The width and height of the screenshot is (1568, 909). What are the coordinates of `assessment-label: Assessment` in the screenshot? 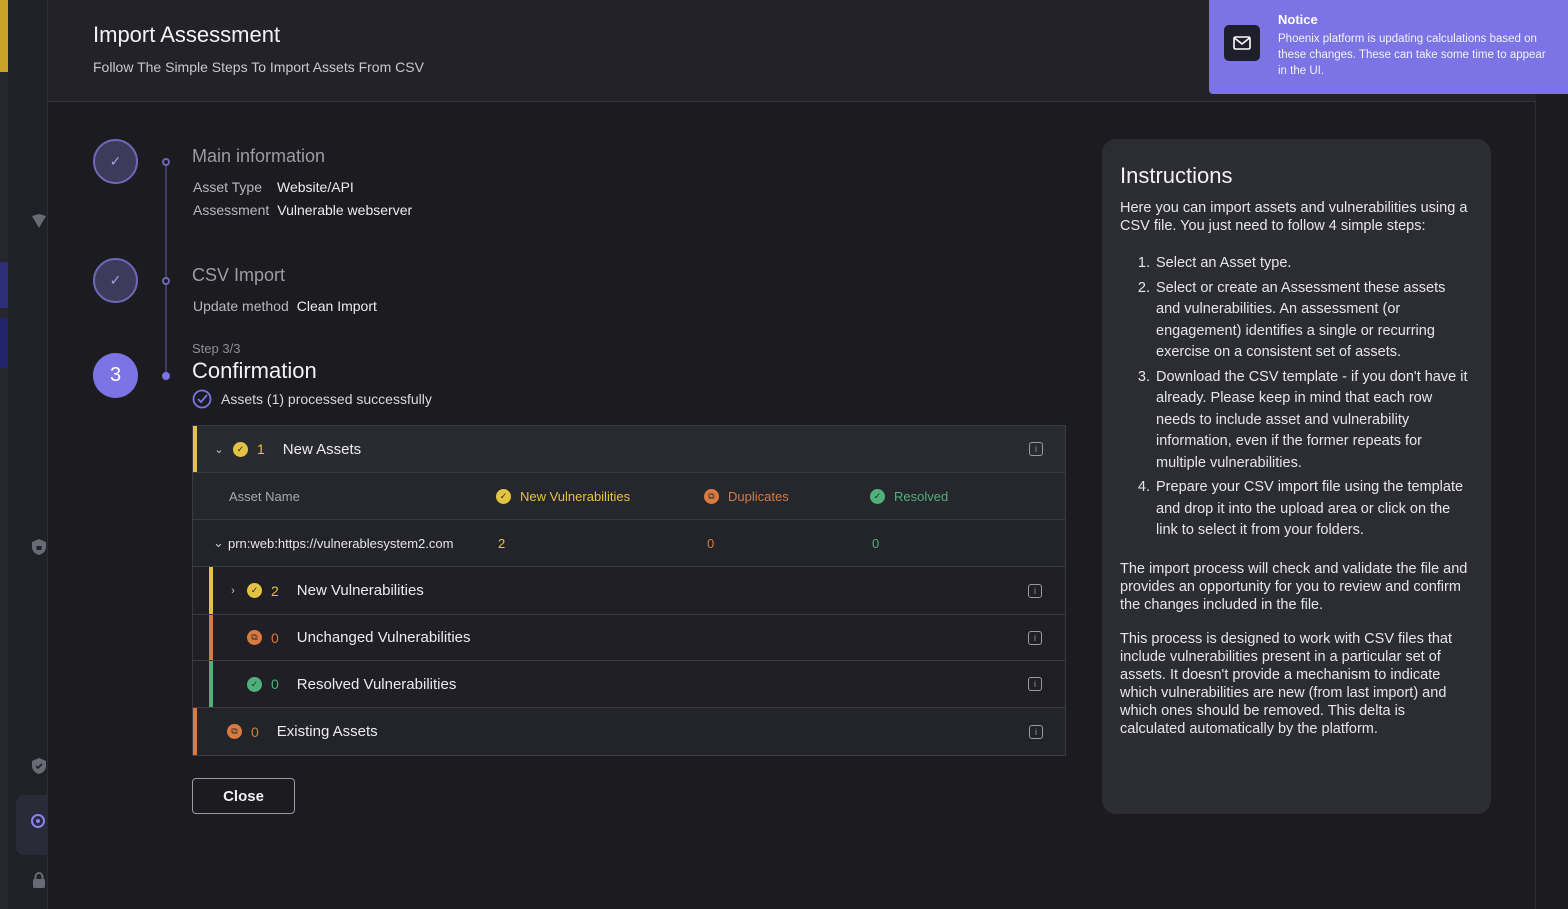 It's located at (231, 210).